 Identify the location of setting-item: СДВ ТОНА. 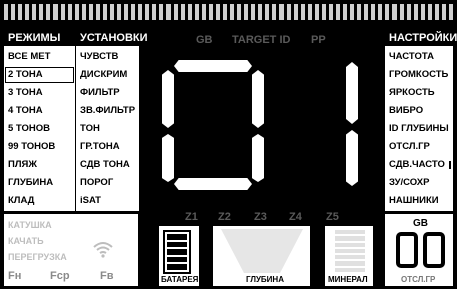
(107, 165).